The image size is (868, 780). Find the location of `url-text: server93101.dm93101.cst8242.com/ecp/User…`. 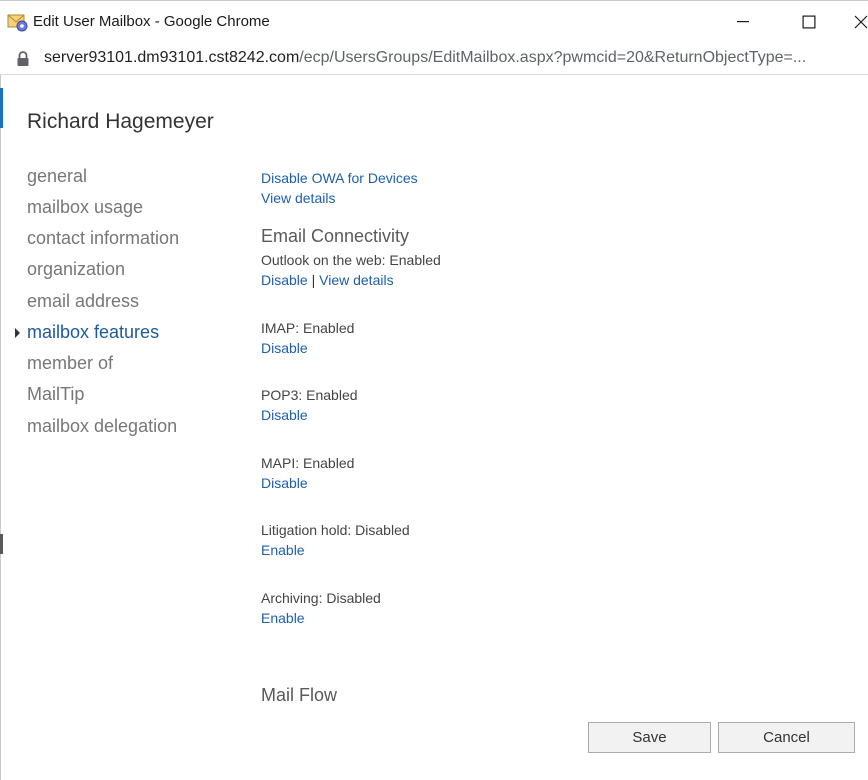

url-text: server93101.dm93101.cst8242.com/ecp/User… is located at coordinates (456, 58).